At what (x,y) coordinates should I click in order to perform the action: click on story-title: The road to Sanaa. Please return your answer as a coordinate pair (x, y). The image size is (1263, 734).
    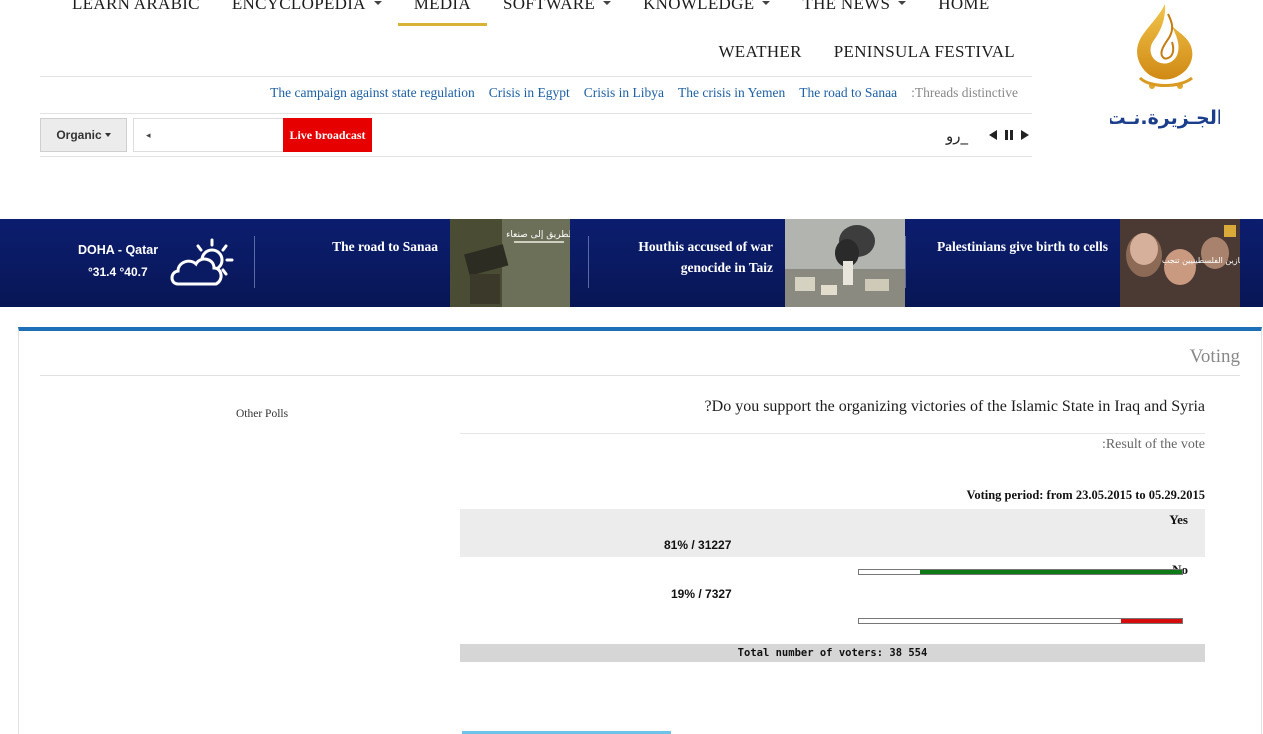
    Looking at the image, I should click on (379, 246).